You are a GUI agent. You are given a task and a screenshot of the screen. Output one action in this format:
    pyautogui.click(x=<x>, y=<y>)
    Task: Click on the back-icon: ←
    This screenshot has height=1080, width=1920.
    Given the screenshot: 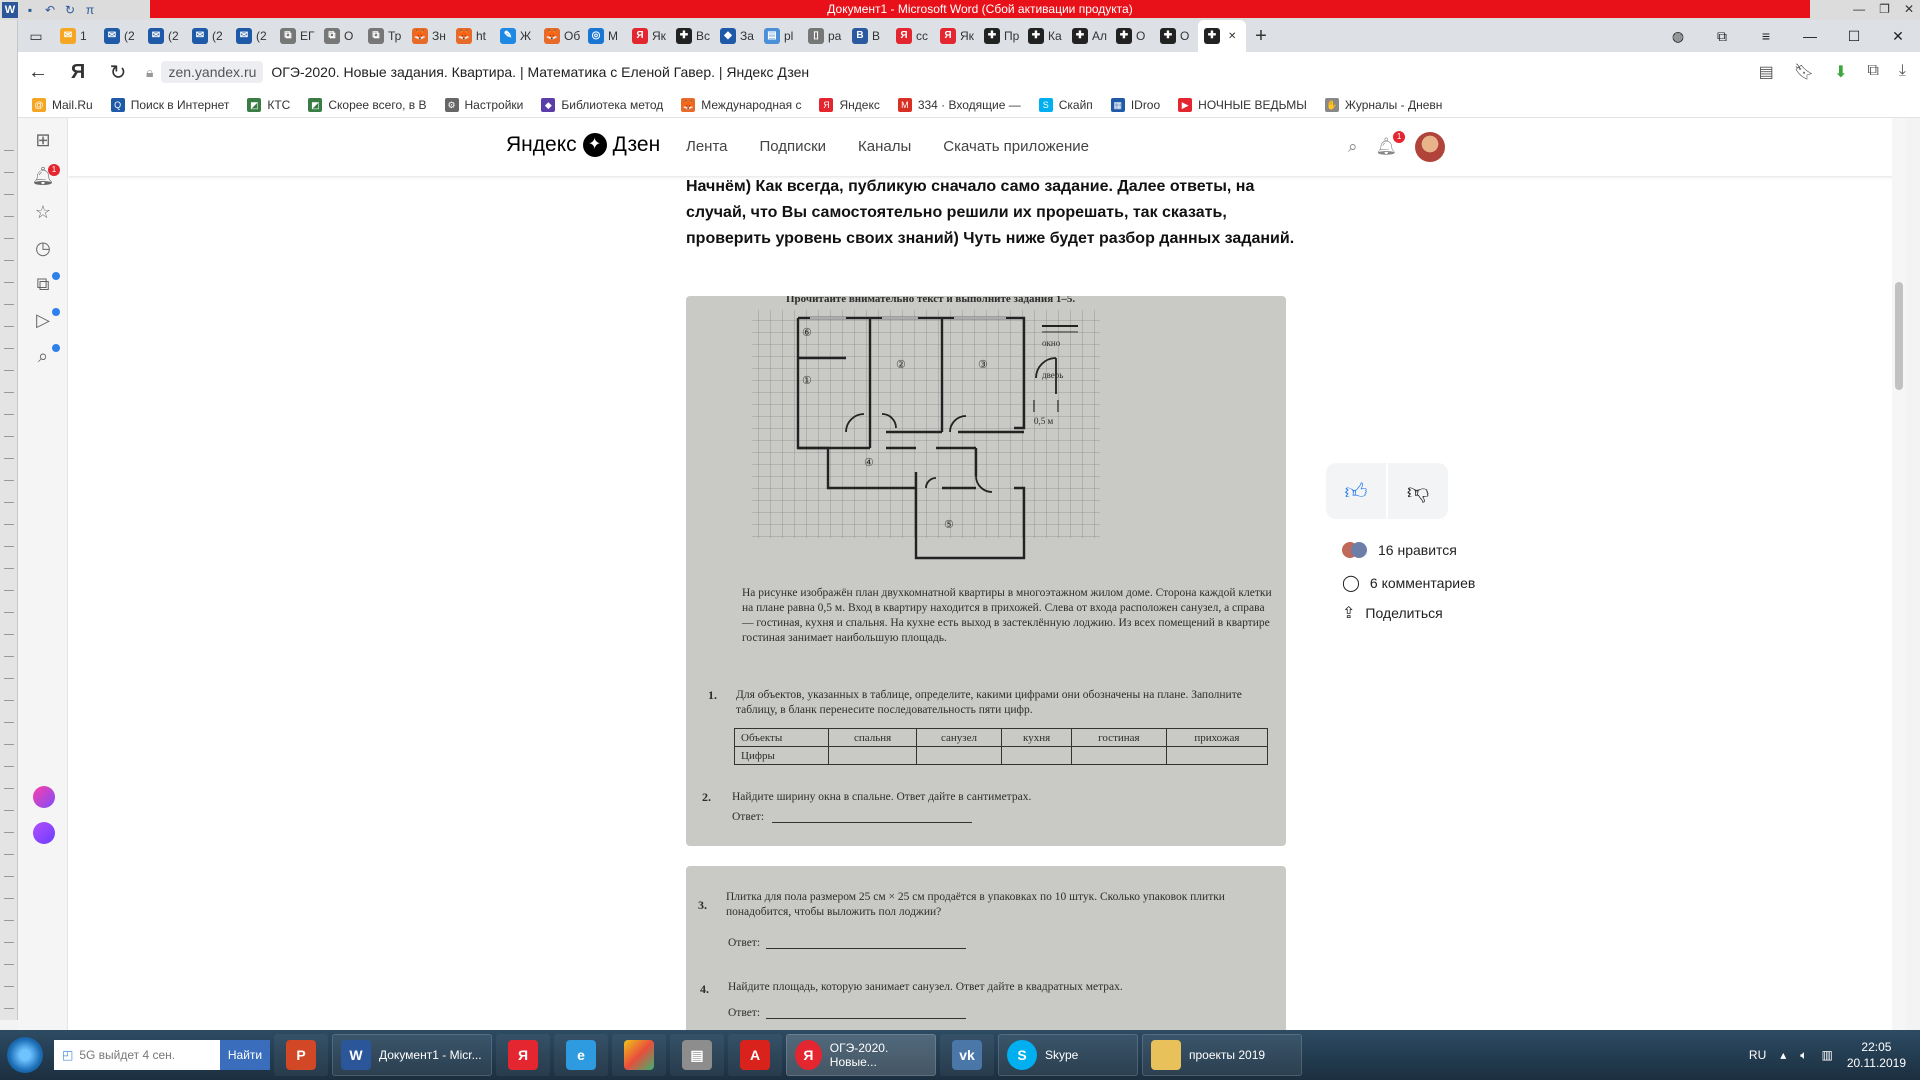 What is the action you would take?
    pyautogui.click(x=38, y=72)
    